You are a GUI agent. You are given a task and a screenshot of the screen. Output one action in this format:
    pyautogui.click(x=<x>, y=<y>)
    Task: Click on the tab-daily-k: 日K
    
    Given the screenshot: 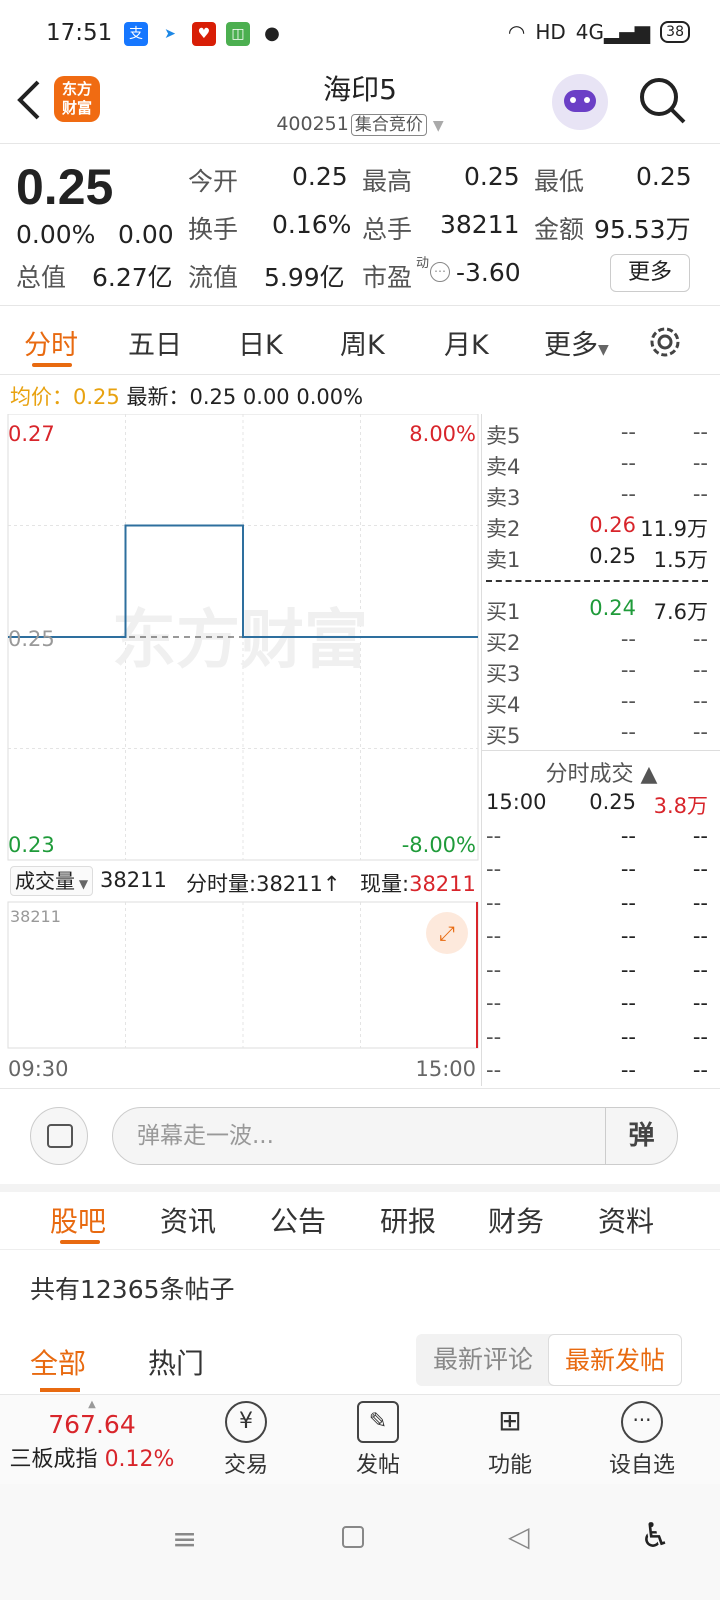 What is the action you would take?
    pyautogui.click(x=260, y=342)
    